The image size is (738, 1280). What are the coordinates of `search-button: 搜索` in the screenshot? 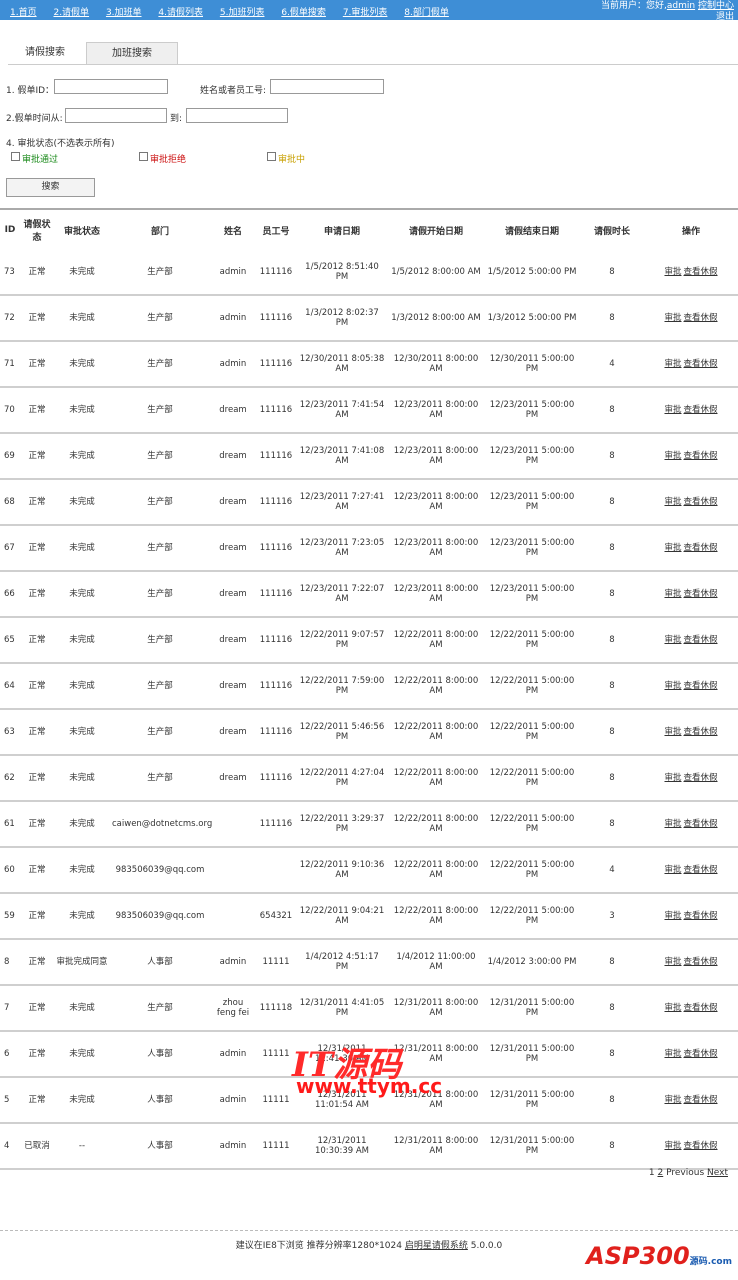 It's located at (50, 187).